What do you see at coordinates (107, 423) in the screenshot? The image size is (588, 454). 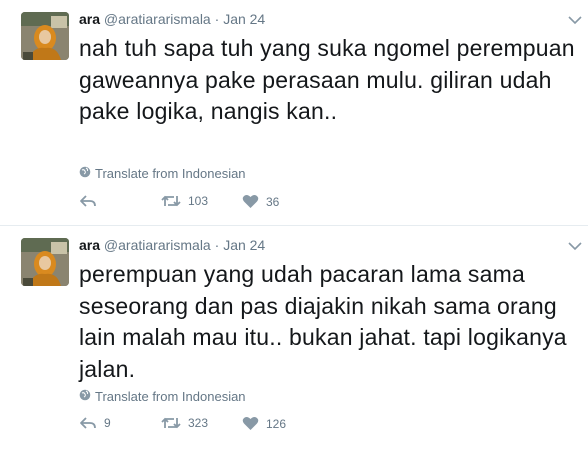 I see `reply-count: 9` at bounding box center [107, 423].